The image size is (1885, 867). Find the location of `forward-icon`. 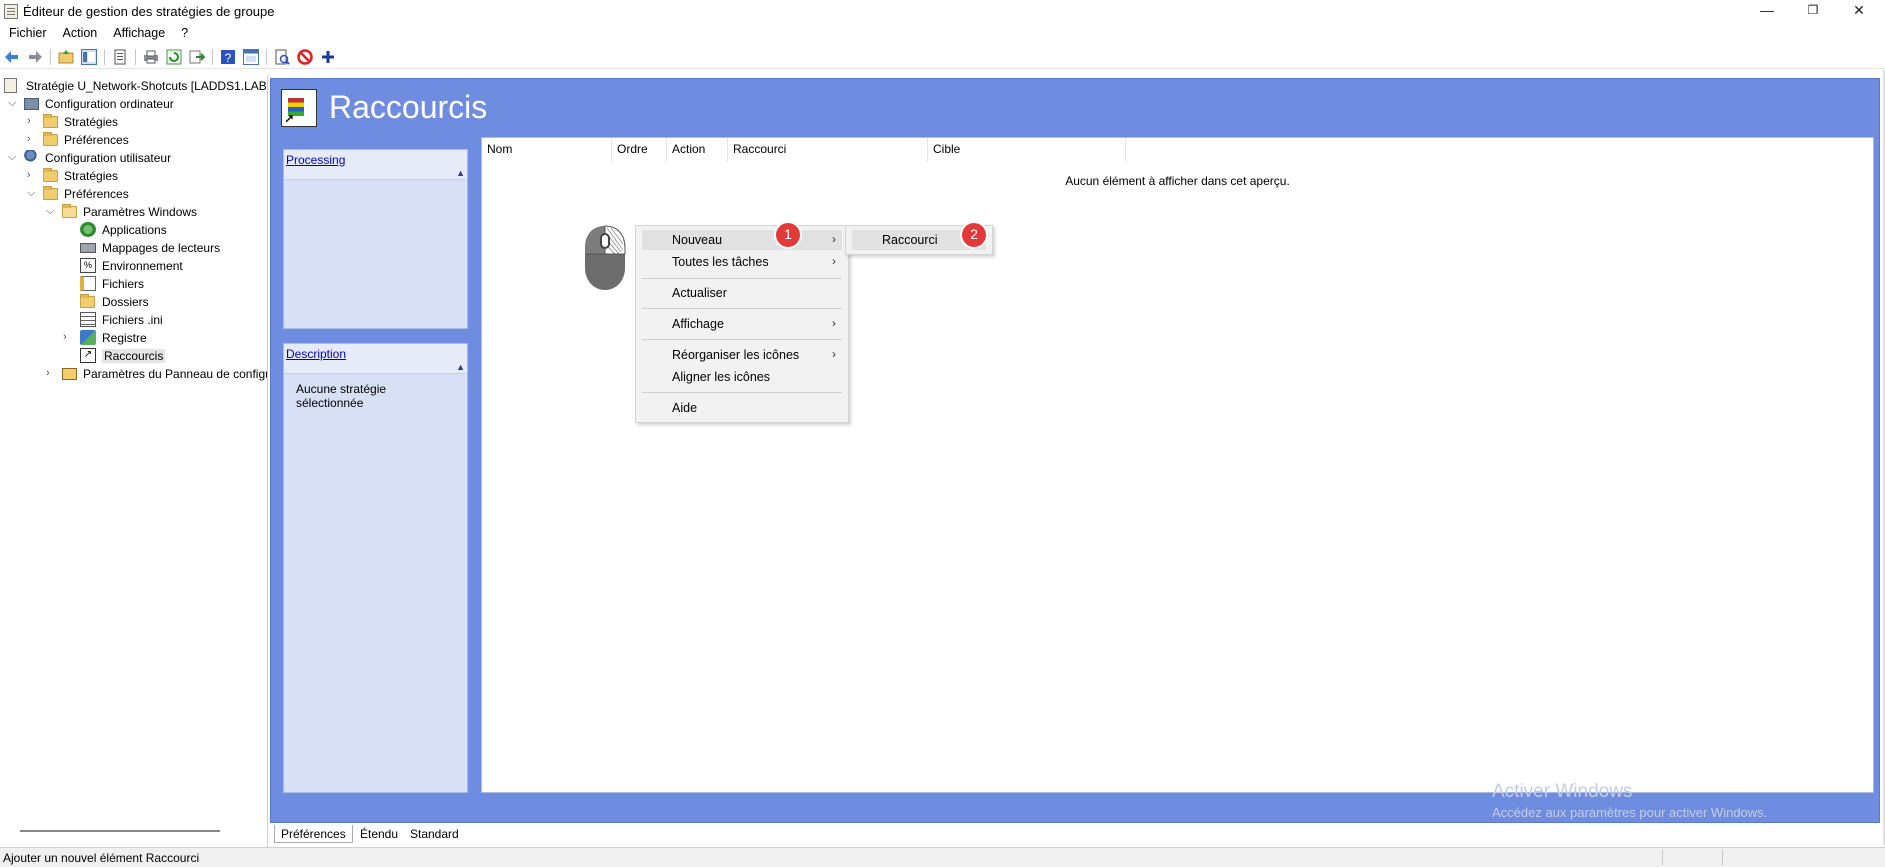

forward-icon is located at coordinates (35, 57).